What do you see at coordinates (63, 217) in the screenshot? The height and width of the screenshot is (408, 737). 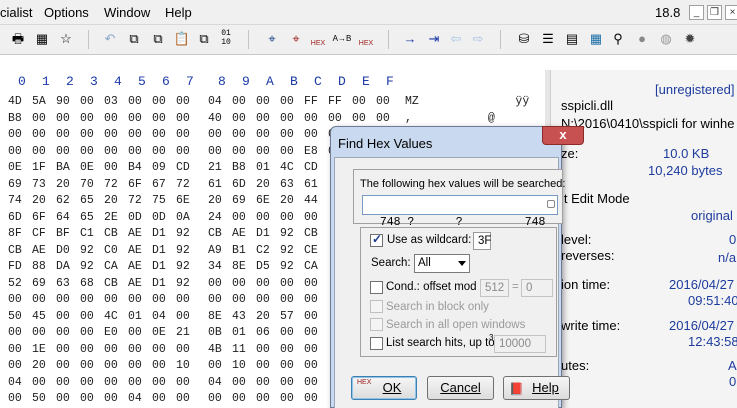 I see `hex-byte: 64` at bounding box center [63, 217].